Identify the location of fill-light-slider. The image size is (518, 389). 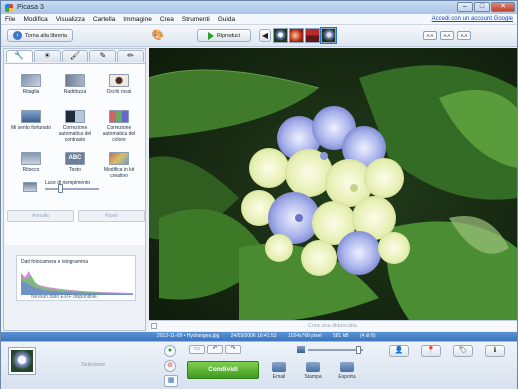
(72, 189).